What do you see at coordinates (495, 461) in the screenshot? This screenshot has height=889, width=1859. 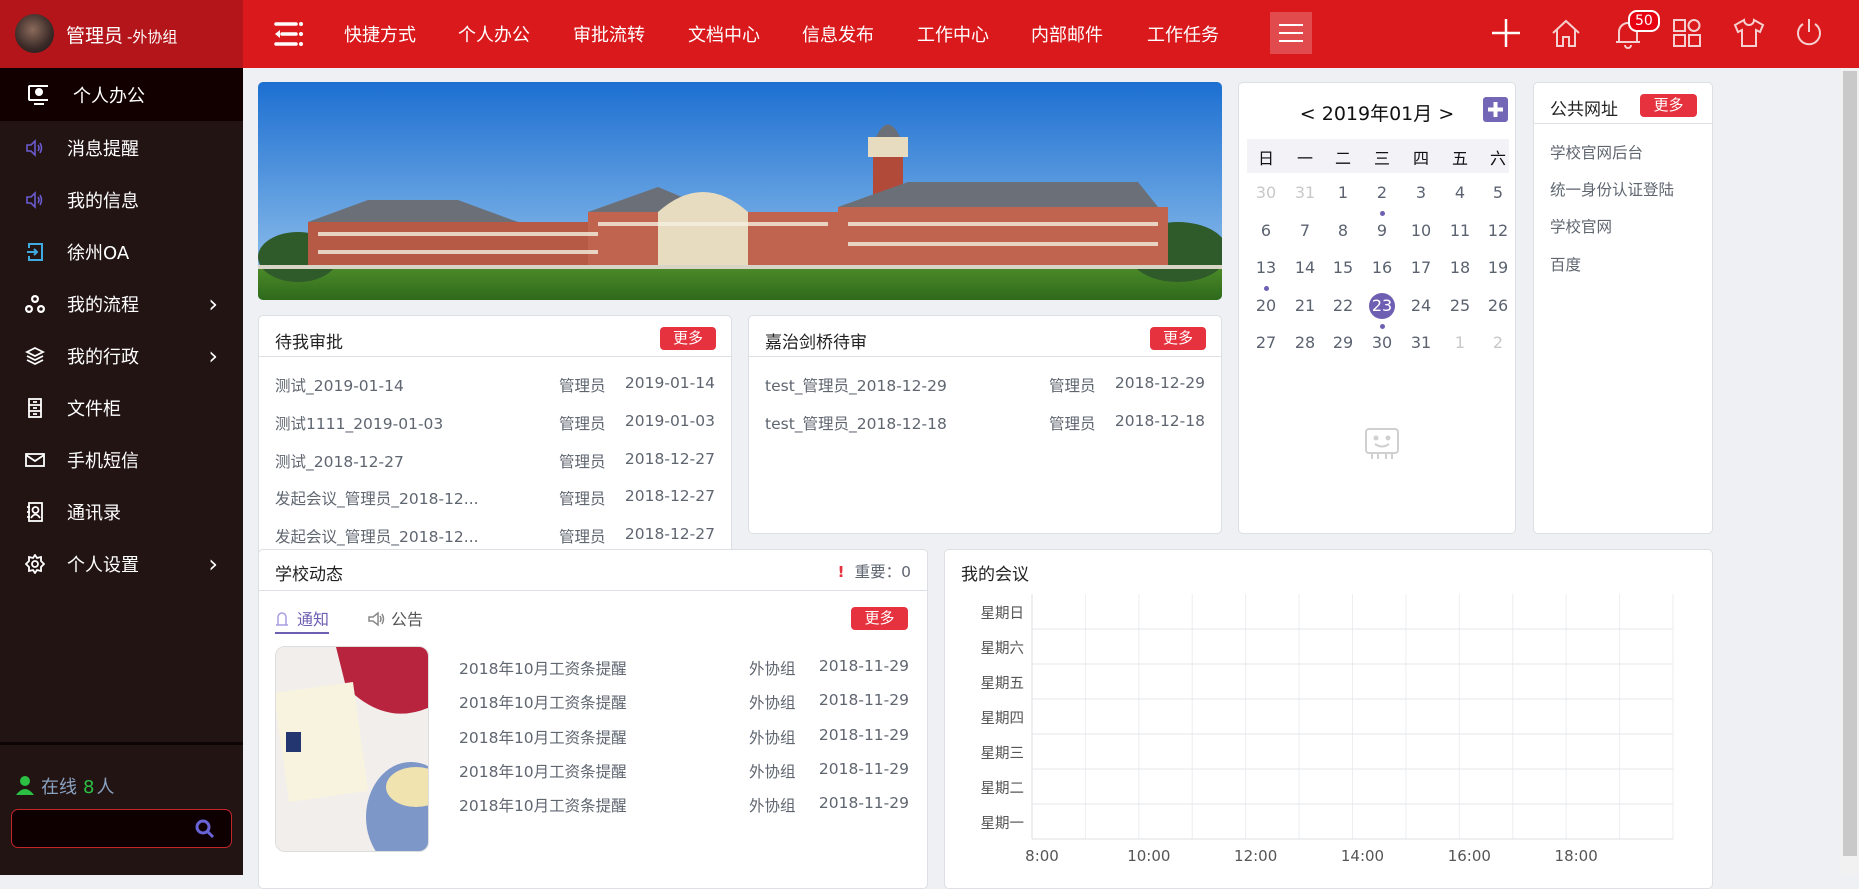 I see `list-item: 测试_2018-12-27 管理员 2018-12-27` at bounding box center [495, 461].